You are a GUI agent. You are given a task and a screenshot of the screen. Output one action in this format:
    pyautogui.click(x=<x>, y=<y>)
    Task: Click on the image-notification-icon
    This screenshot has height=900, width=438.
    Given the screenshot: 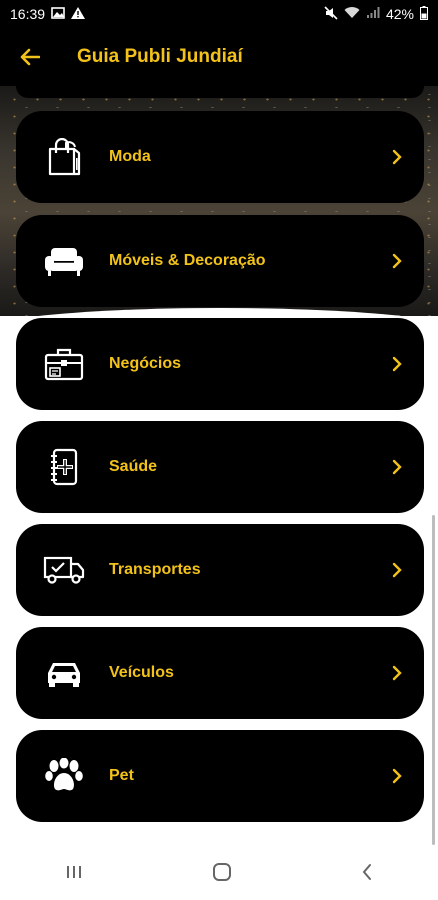 What is the action you would take?
    pyautogui.click(x=58, y=14)
    